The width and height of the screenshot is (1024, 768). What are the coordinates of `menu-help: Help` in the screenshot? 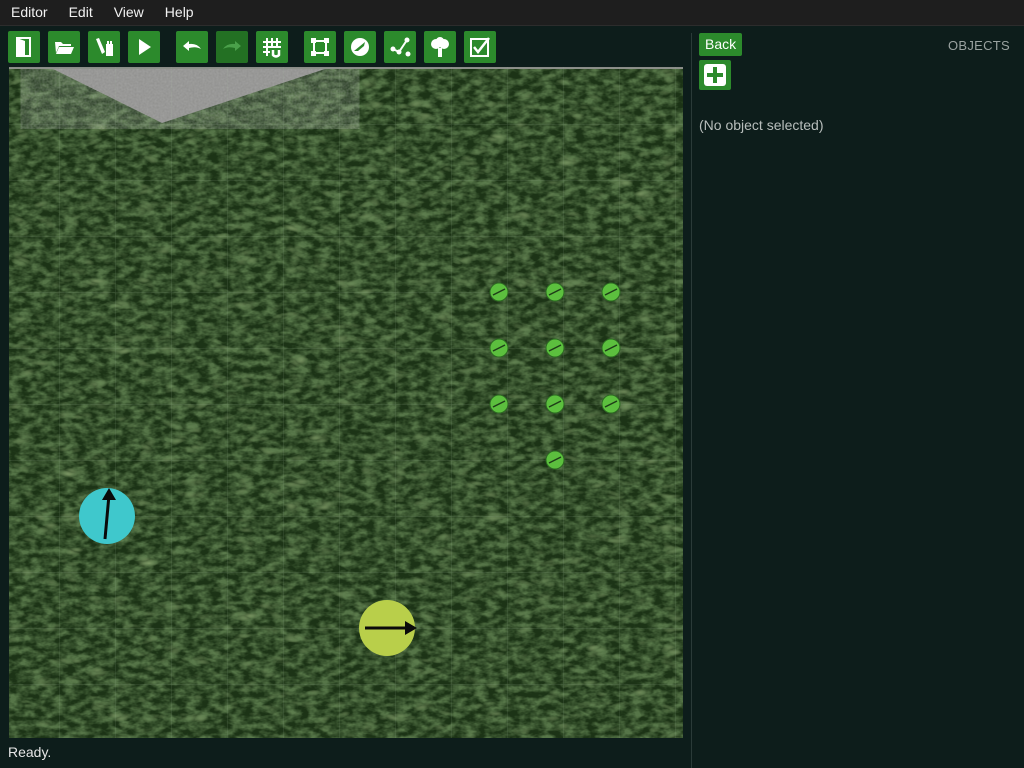 It's located at (179, 12).